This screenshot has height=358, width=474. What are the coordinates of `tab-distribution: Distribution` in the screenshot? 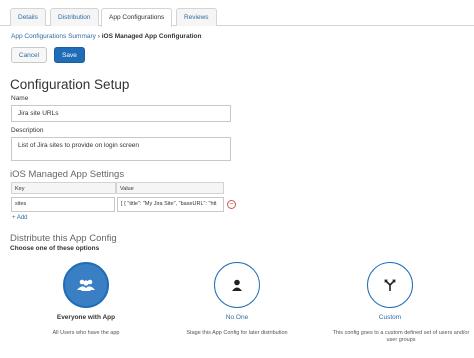 It's located at (74, 17).